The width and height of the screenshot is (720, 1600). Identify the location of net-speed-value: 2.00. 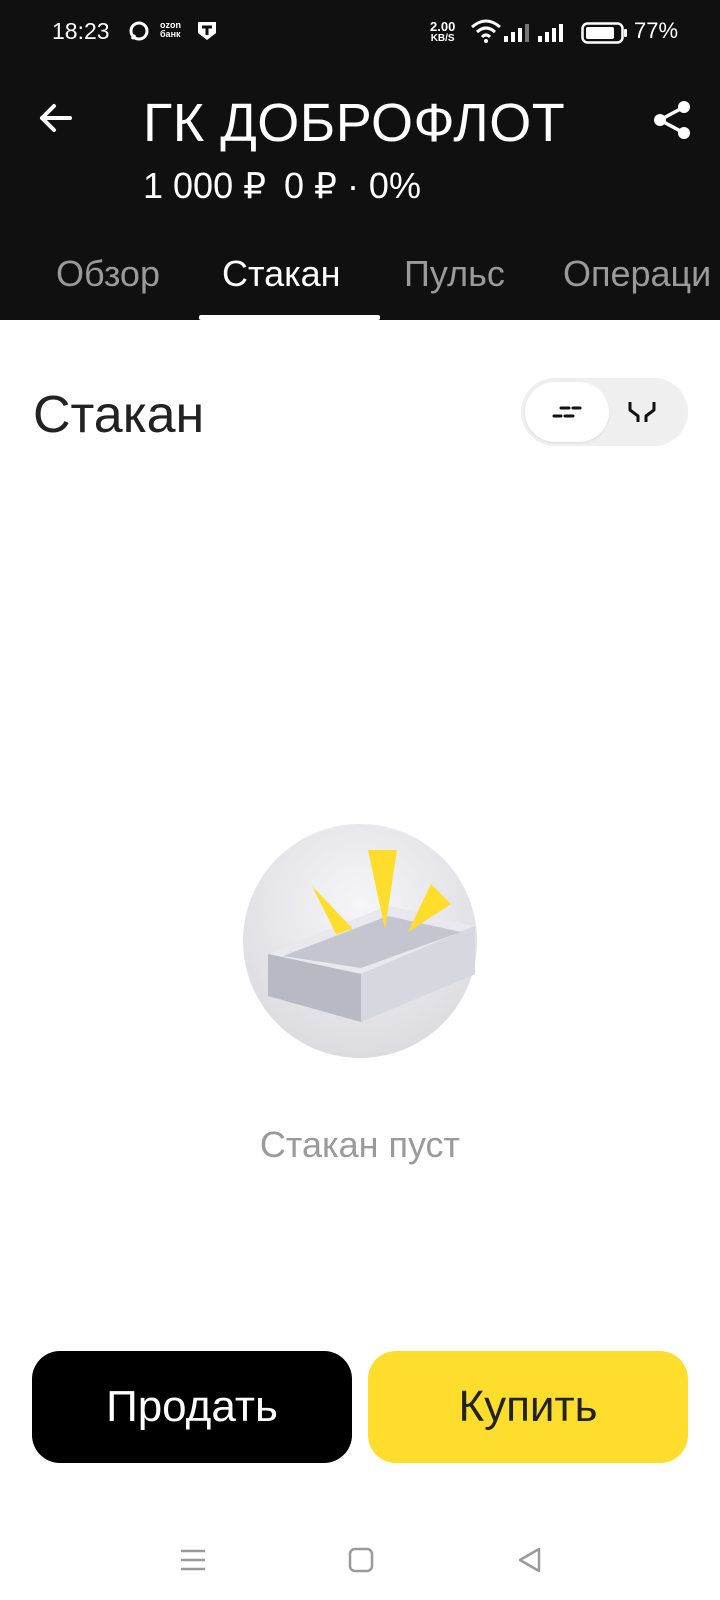
(443, 26).